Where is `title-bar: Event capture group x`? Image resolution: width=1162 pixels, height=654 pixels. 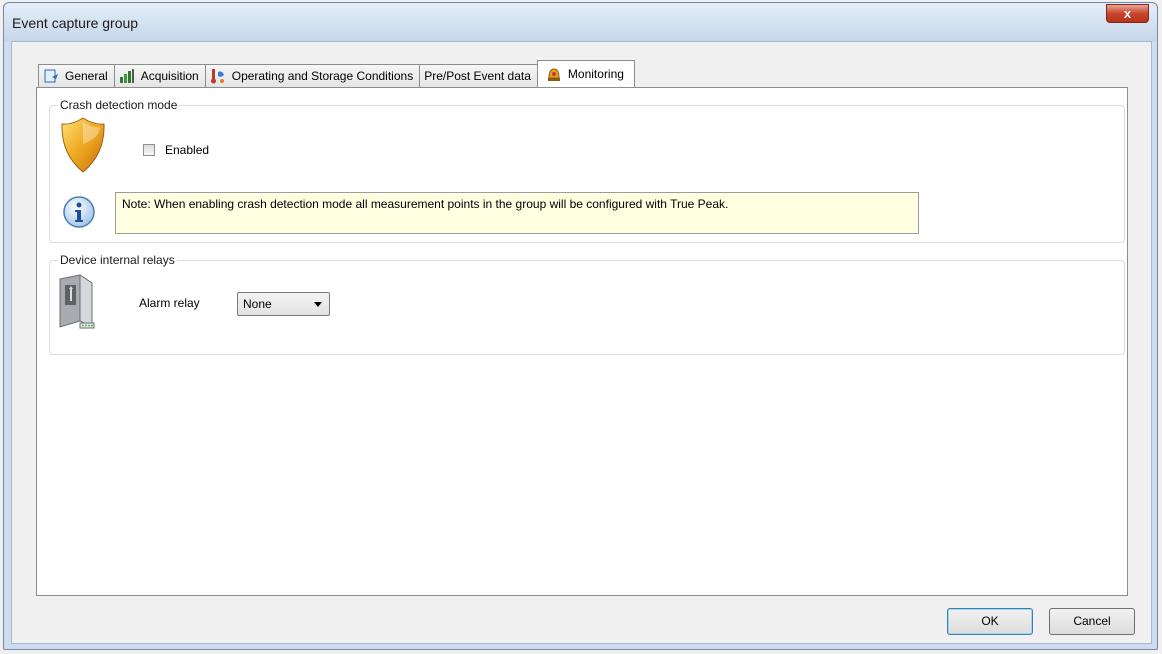
title-bar: Event capture group x is located at coordinates (580, 22).